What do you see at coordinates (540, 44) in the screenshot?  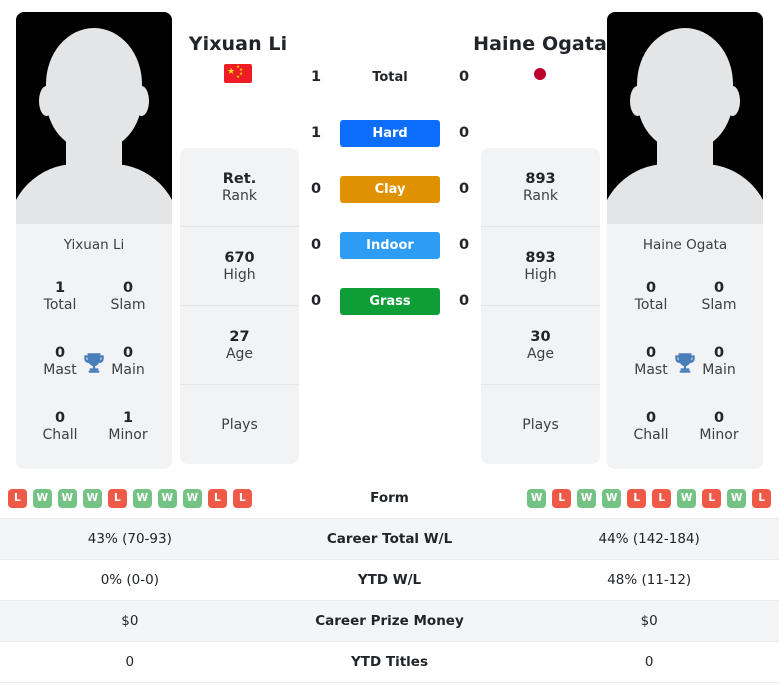 I see `player-name-right: Haine Ogata` at bounding box center [540, 44].